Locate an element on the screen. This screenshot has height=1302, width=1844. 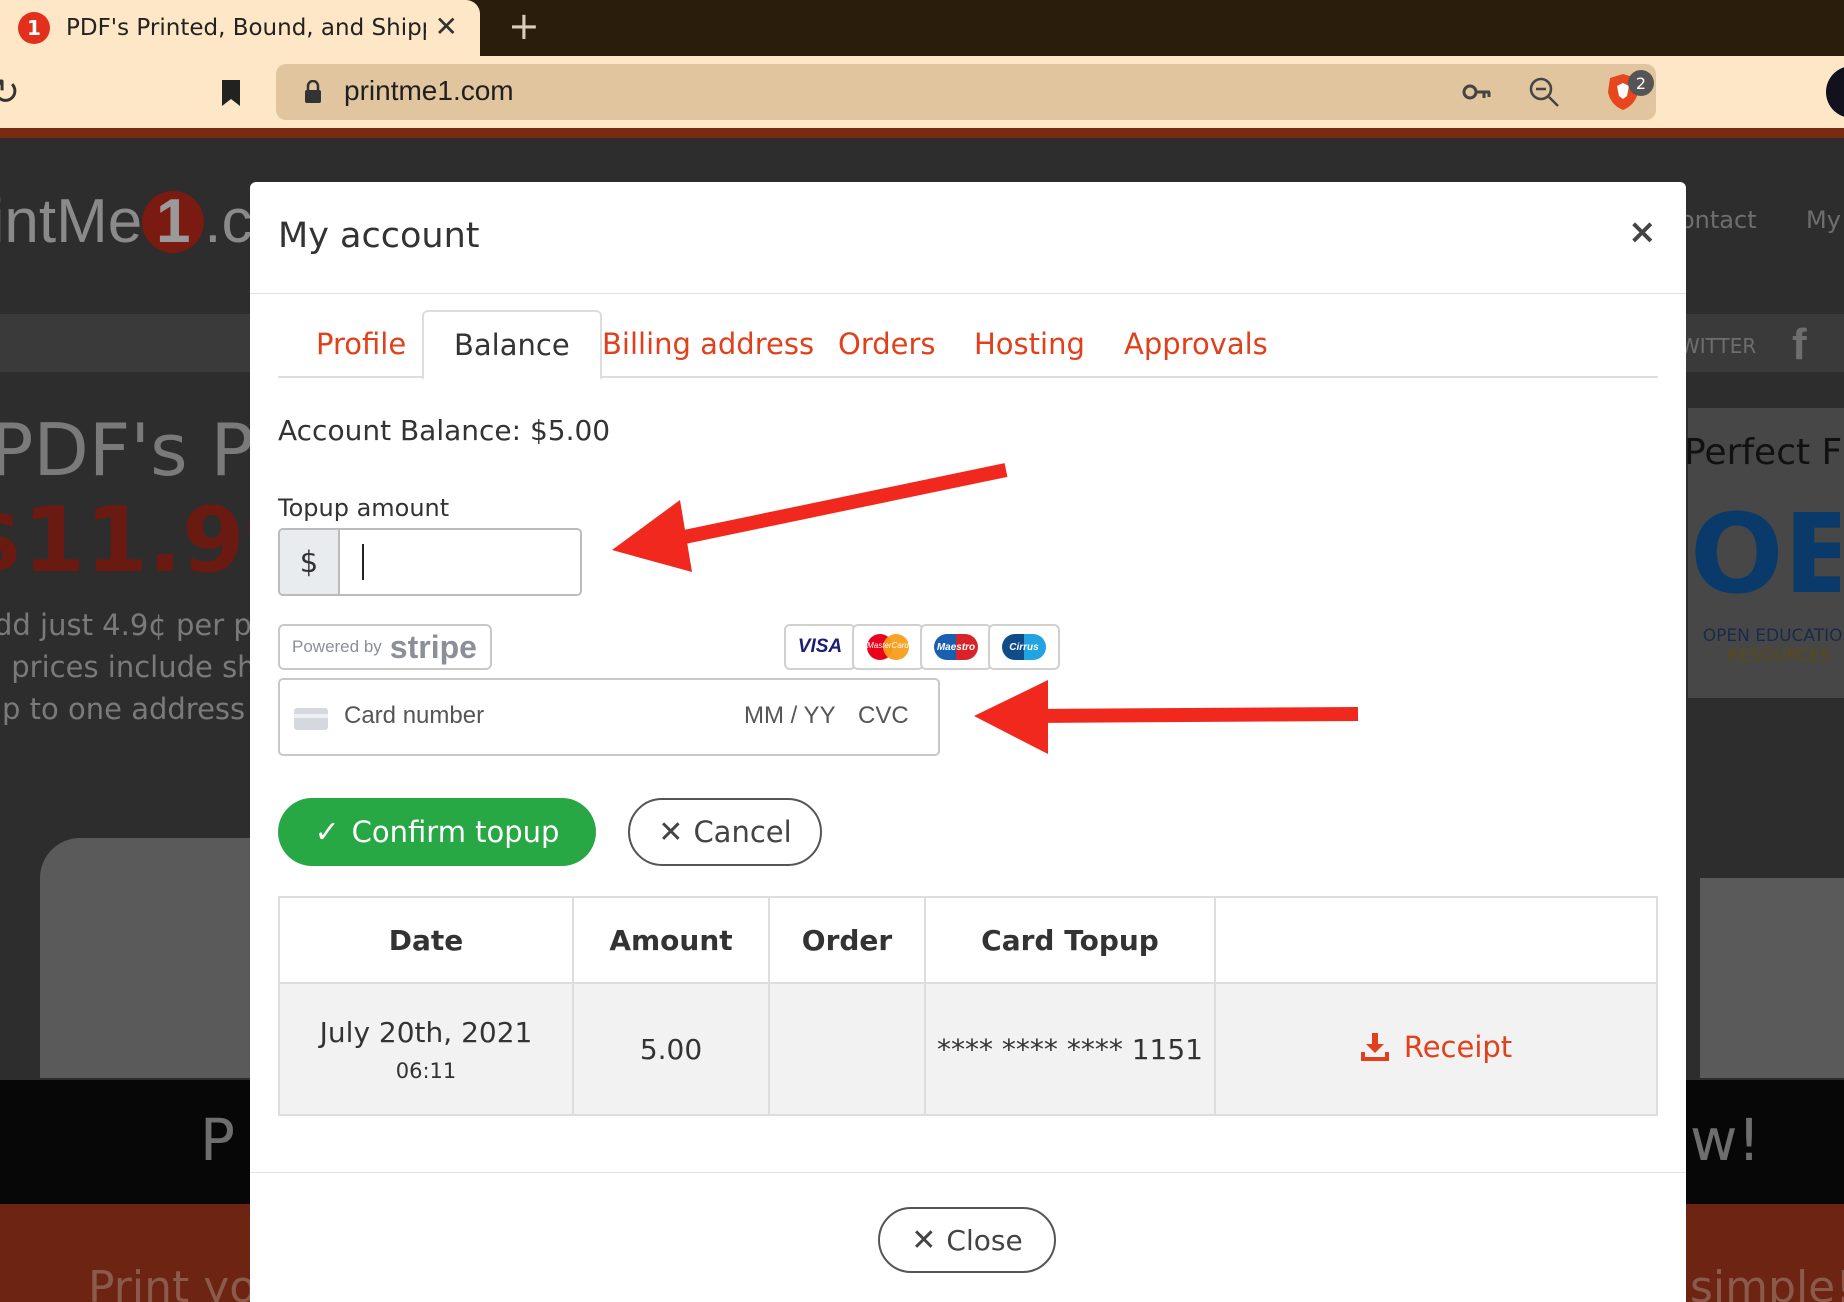
browser-tab-active: 1 PDF's Printed, Bound, and Shipped ✕ is located at coordinates (240, 28).